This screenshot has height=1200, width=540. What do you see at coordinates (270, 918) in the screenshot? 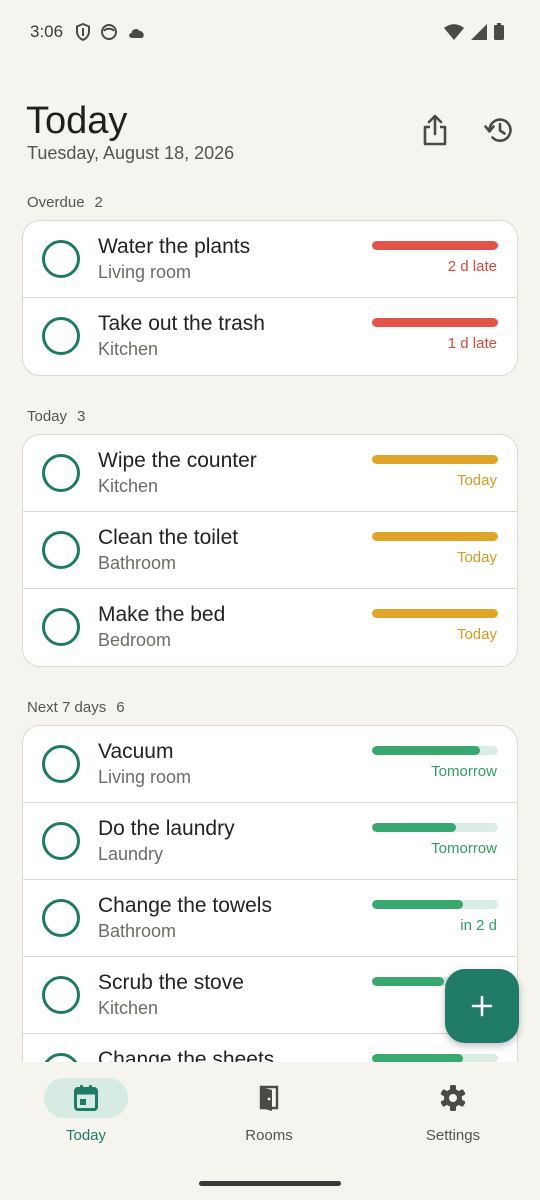
I see `task-row: Change the towels Bathroom in 2 d` at bounding box center [270, 918].